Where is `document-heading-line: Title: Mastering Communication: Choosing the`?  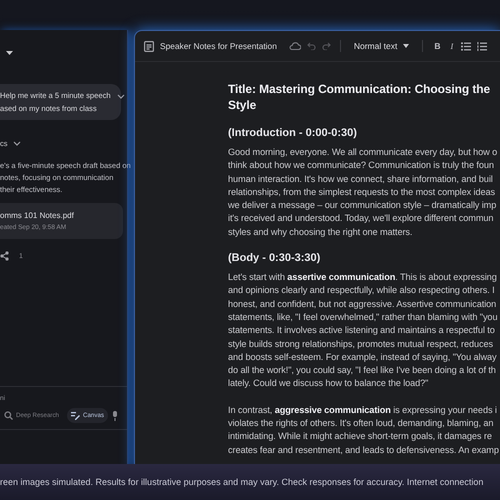
document-heading-line: Title: Mastering Communication: Choosing the is located at coordinates (360, 89).